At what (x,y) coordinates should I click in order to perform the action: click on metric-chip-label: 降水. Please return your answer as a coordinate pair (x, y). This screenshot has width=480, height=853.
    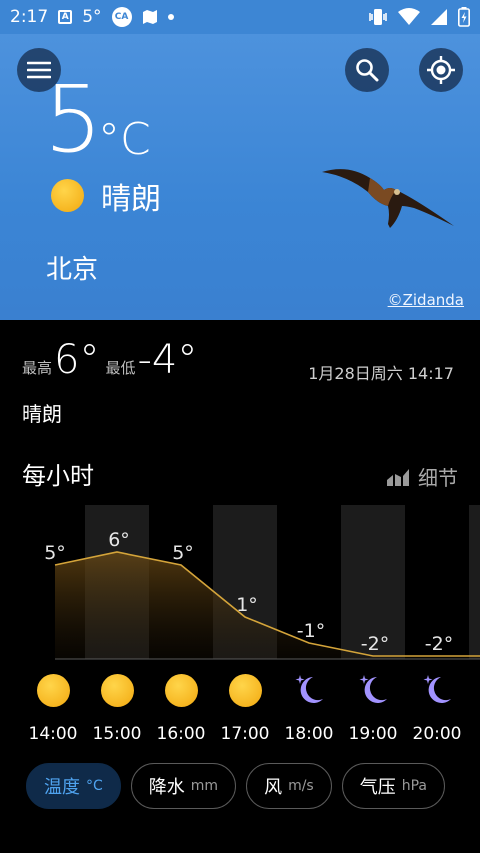
    Looking at the image, I should click on (166, 787).